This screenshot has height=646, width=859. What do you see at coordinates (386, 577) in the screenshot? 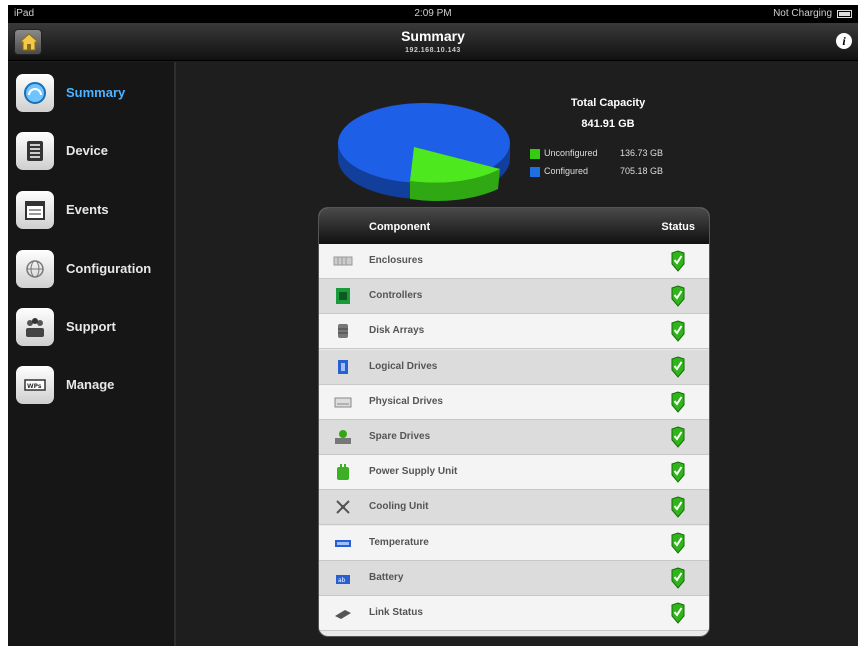
I see `component-label: Battery` at bounding box center [386, 577].